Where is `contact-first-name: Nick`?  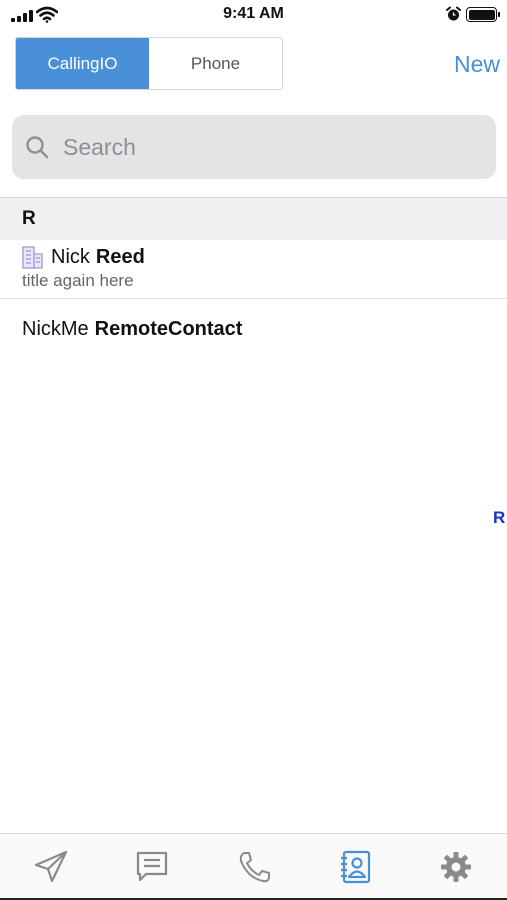
contact-first-name: Nick is located at coordinates (70, 257).